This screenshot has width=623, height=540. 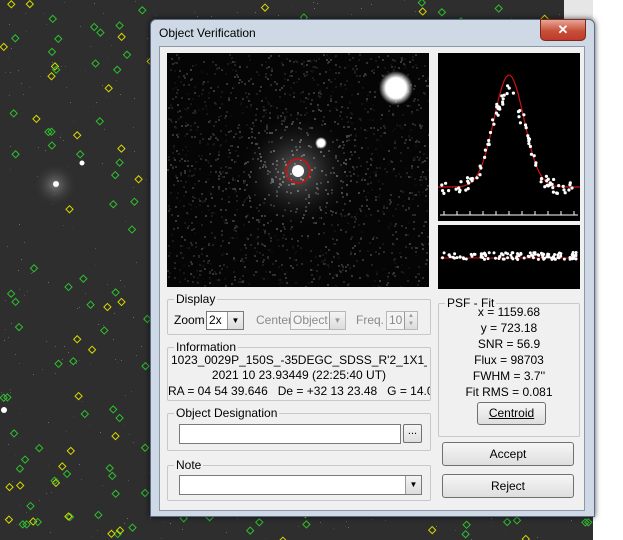 I want to click on reject-button: Reject, so click(x=508, y=486).